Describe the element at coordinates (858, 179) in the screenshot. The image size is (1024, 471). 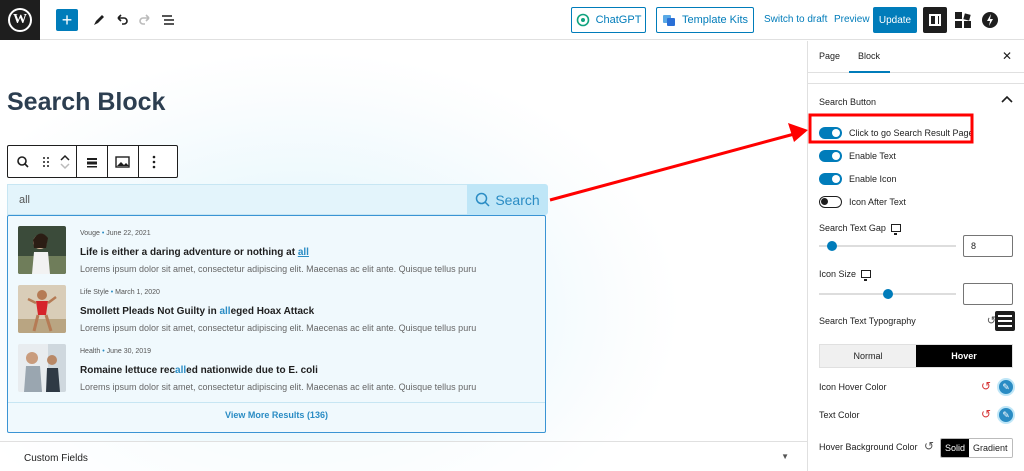
I see `toggle-enable-icon: Enable Icon` at that location.